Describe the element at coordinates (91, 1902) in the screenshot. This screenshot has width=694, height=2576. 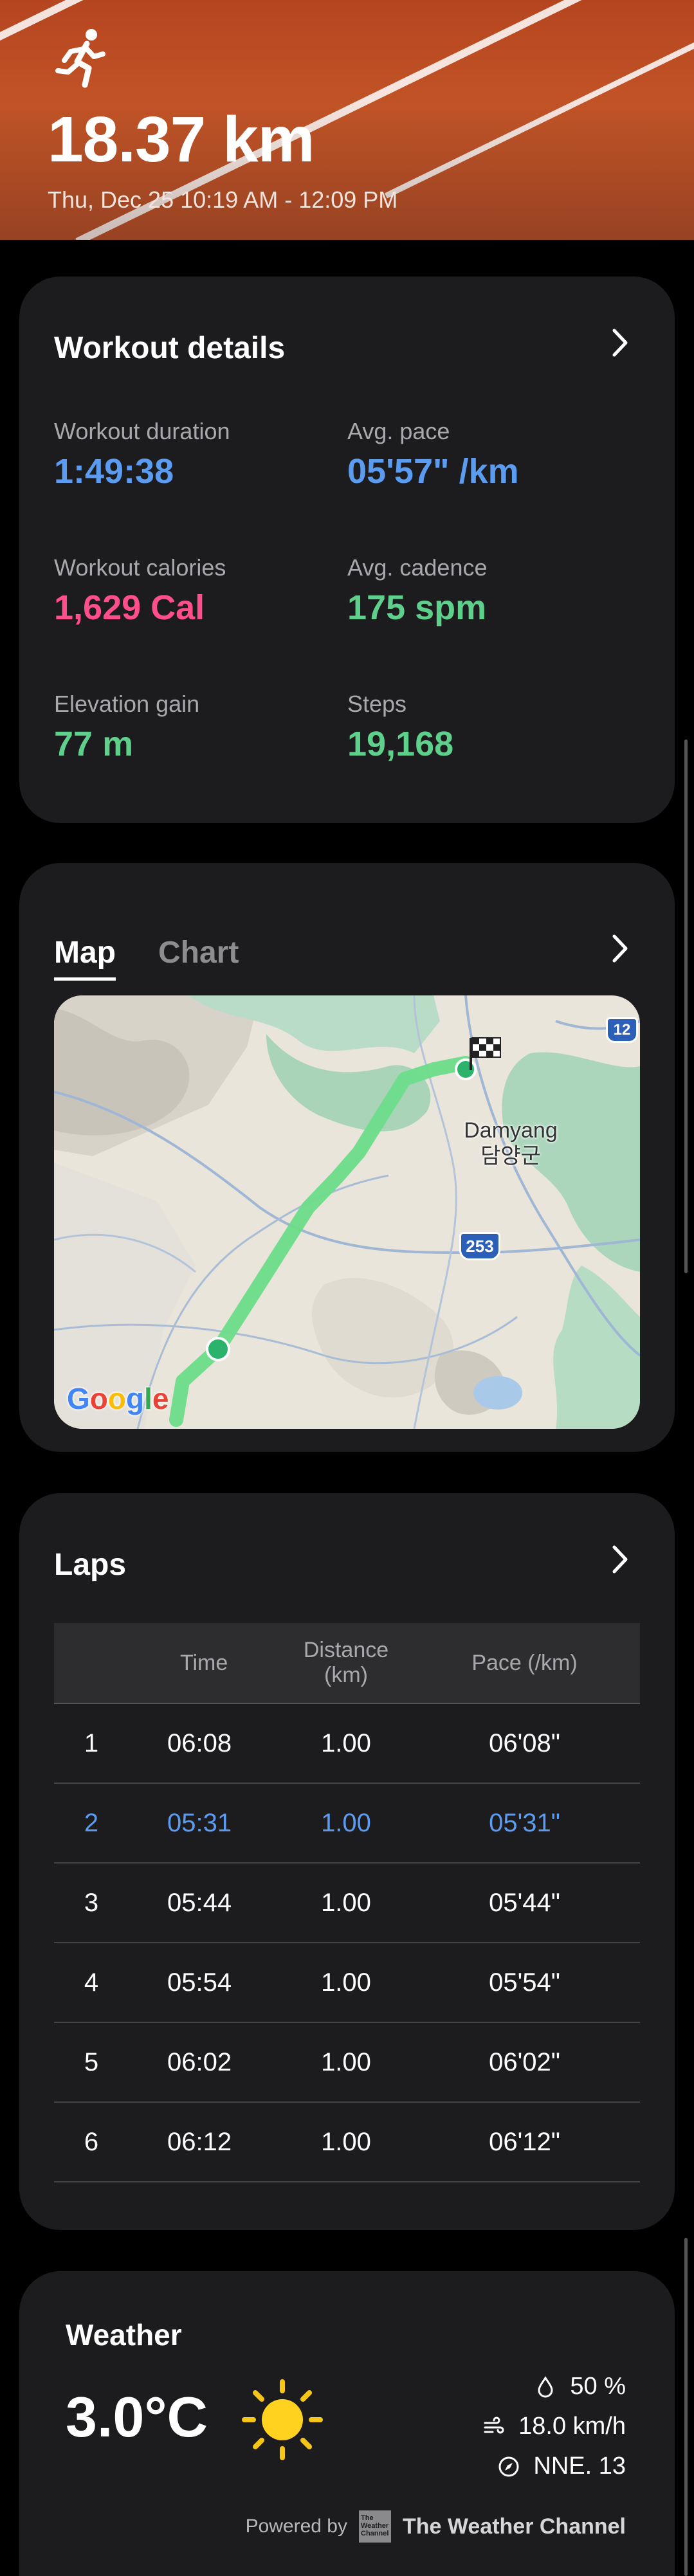
I see `lap-number: 3` at that location.